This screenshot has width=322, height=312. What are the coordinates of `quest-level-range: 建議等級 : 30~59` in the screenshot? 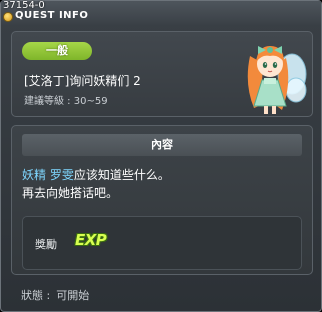 It's located at (66, 101).